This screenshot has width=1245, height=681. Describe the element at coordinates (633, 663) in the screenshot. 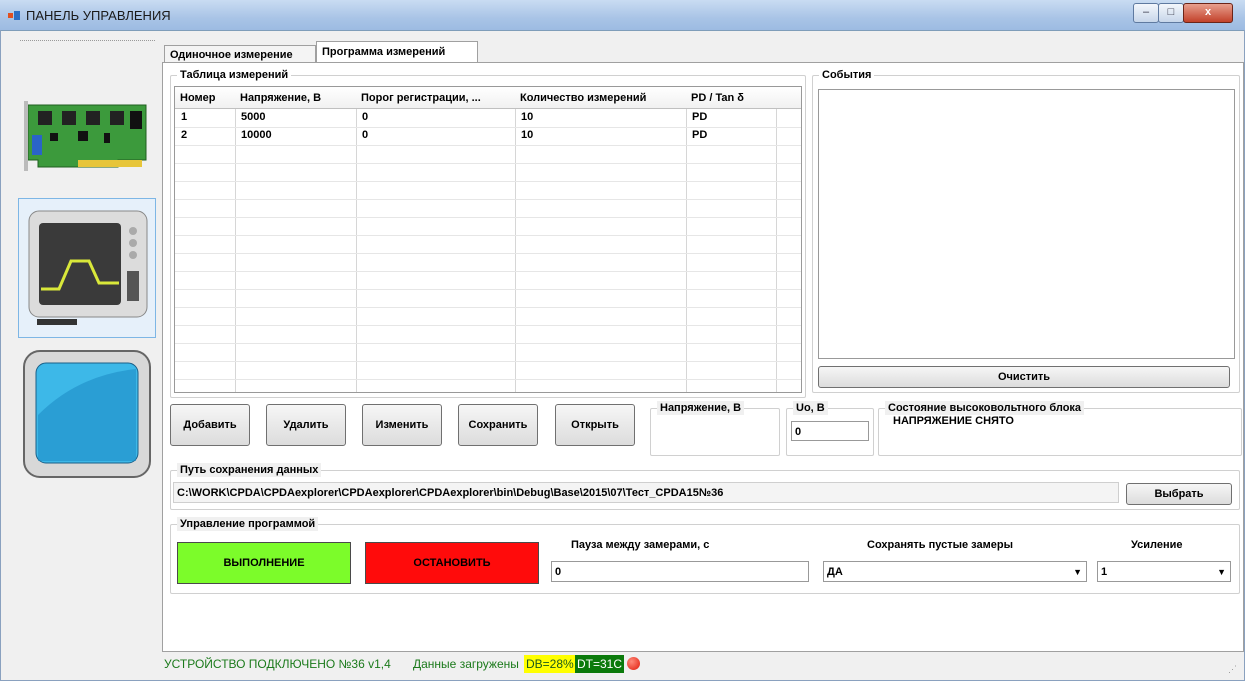

I see `status-led-icon` at that location.